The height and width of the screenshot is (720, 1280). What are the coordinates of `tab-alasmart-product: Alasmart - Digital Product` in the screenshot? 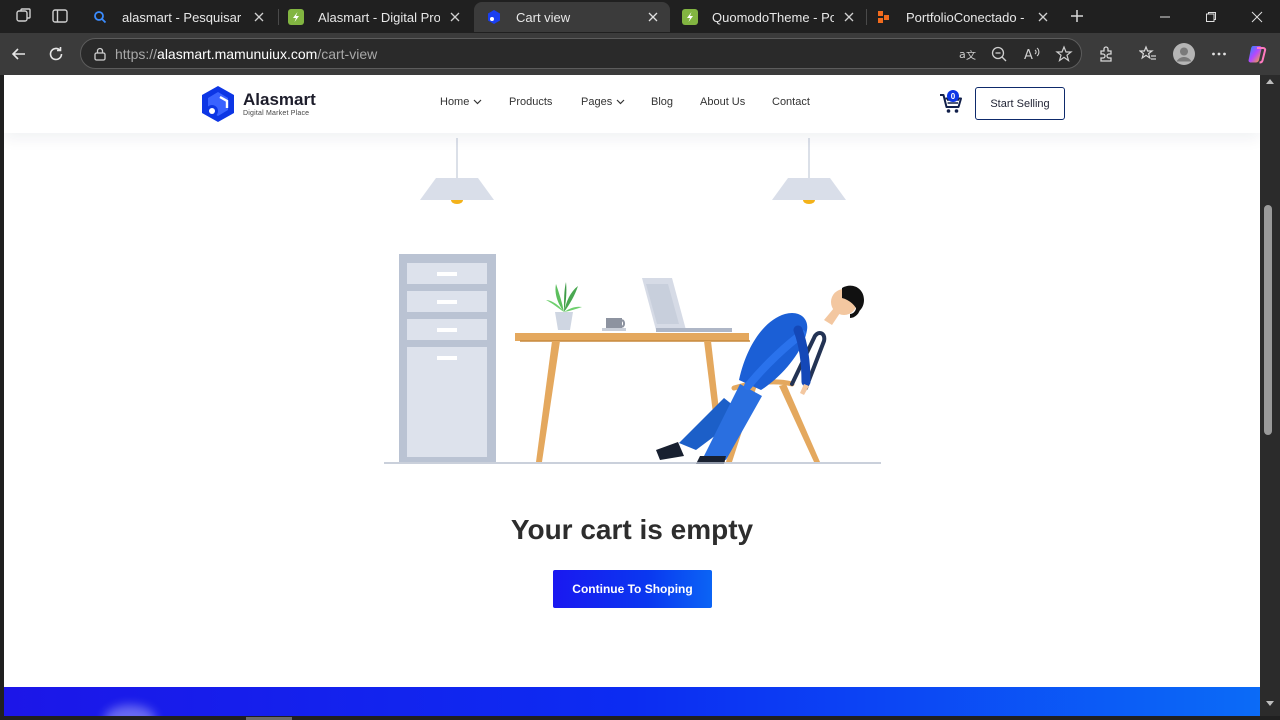 It's located at (374, 17).